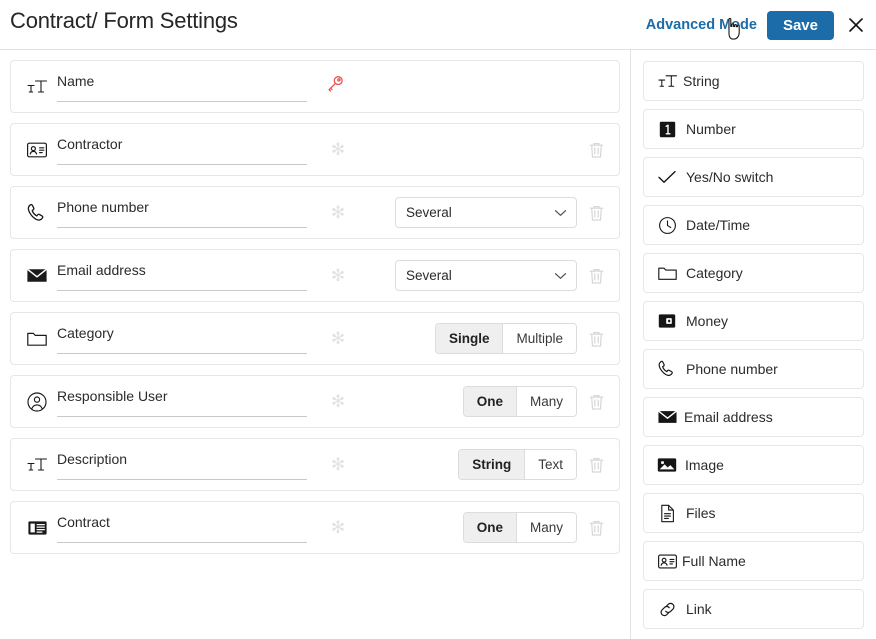 The image size is (876, 639). I want to click on link-icon, so click(667, 609).